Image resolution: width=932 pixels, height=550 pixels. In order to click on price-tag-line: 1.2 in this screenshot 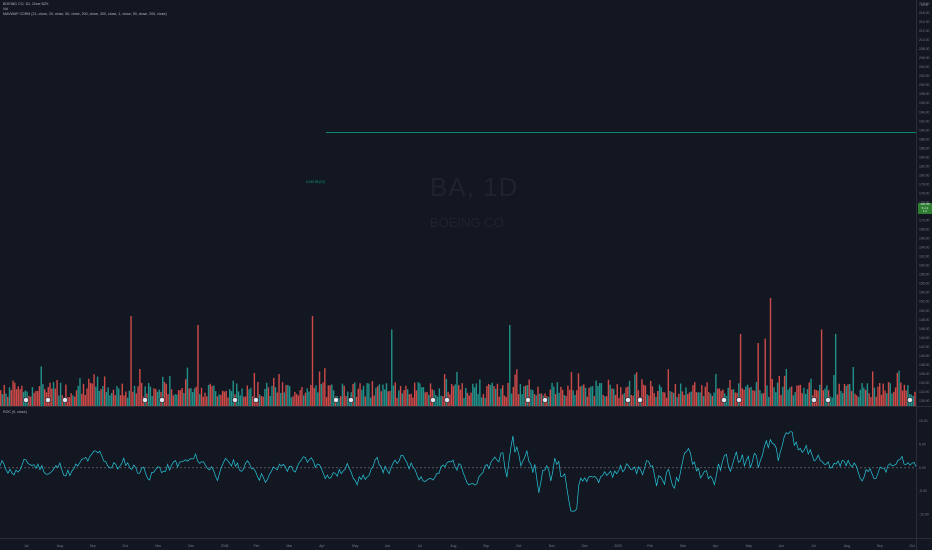, I will do `click(925, 211)`.